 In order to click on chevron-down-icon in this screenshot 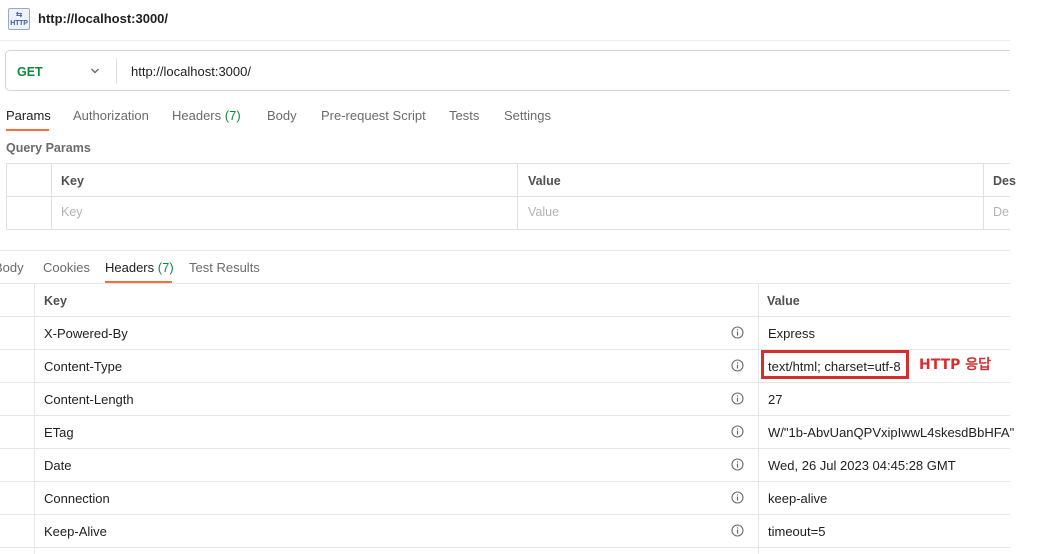, I will do `click(95, 71)`.